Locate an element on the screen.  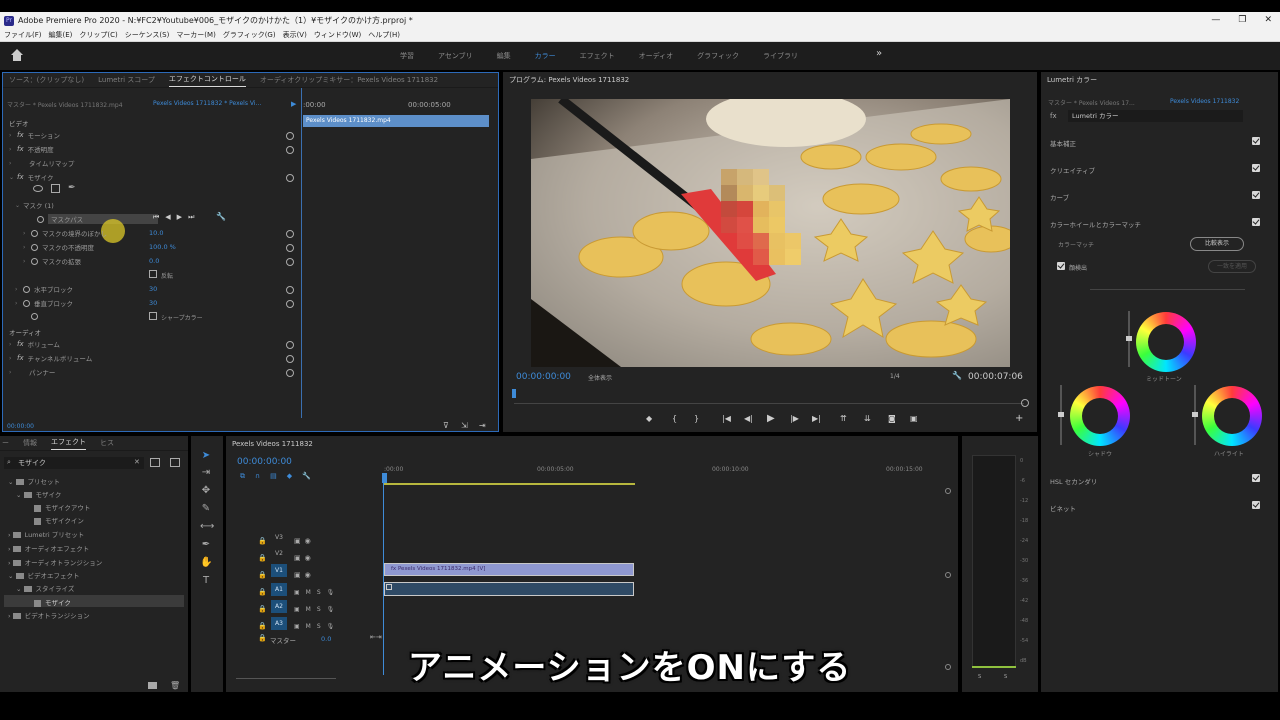
go-to-in-icon: |◀ is located at coordinates (726, 418).